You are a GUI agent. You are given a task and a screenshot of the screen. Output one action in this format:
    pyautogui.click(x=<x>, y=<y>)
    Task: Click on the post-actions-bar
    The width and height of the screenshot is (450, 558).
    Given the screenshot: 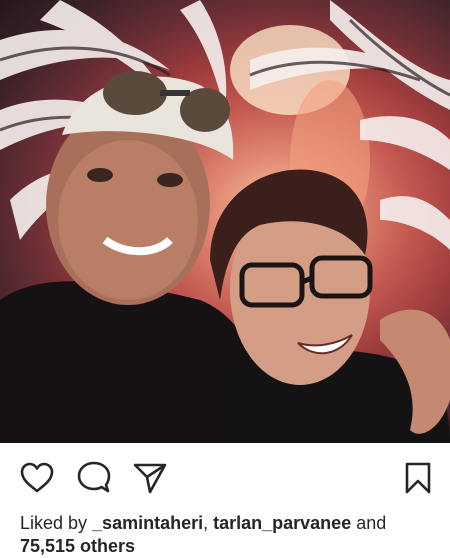 What is the action you would take?
    pyautogui.click(x=225, y=478)
    